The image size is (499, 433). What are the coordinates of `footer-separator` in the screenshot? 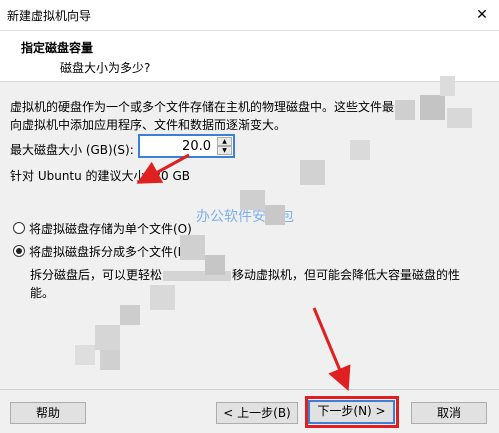 It's located at (249, 389).